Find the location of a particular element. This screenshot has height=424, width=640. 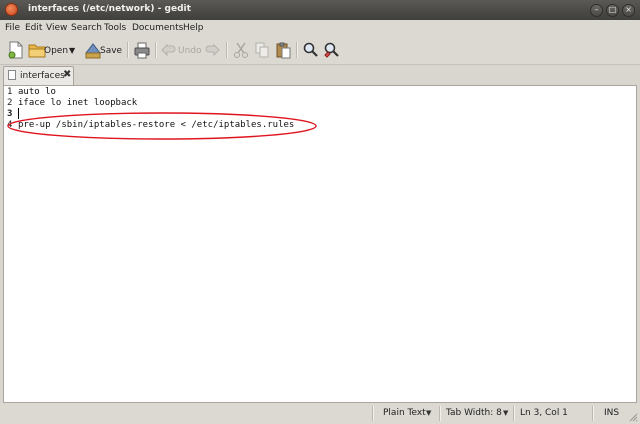

menu-help: Help is located at coordinates (193, 28).